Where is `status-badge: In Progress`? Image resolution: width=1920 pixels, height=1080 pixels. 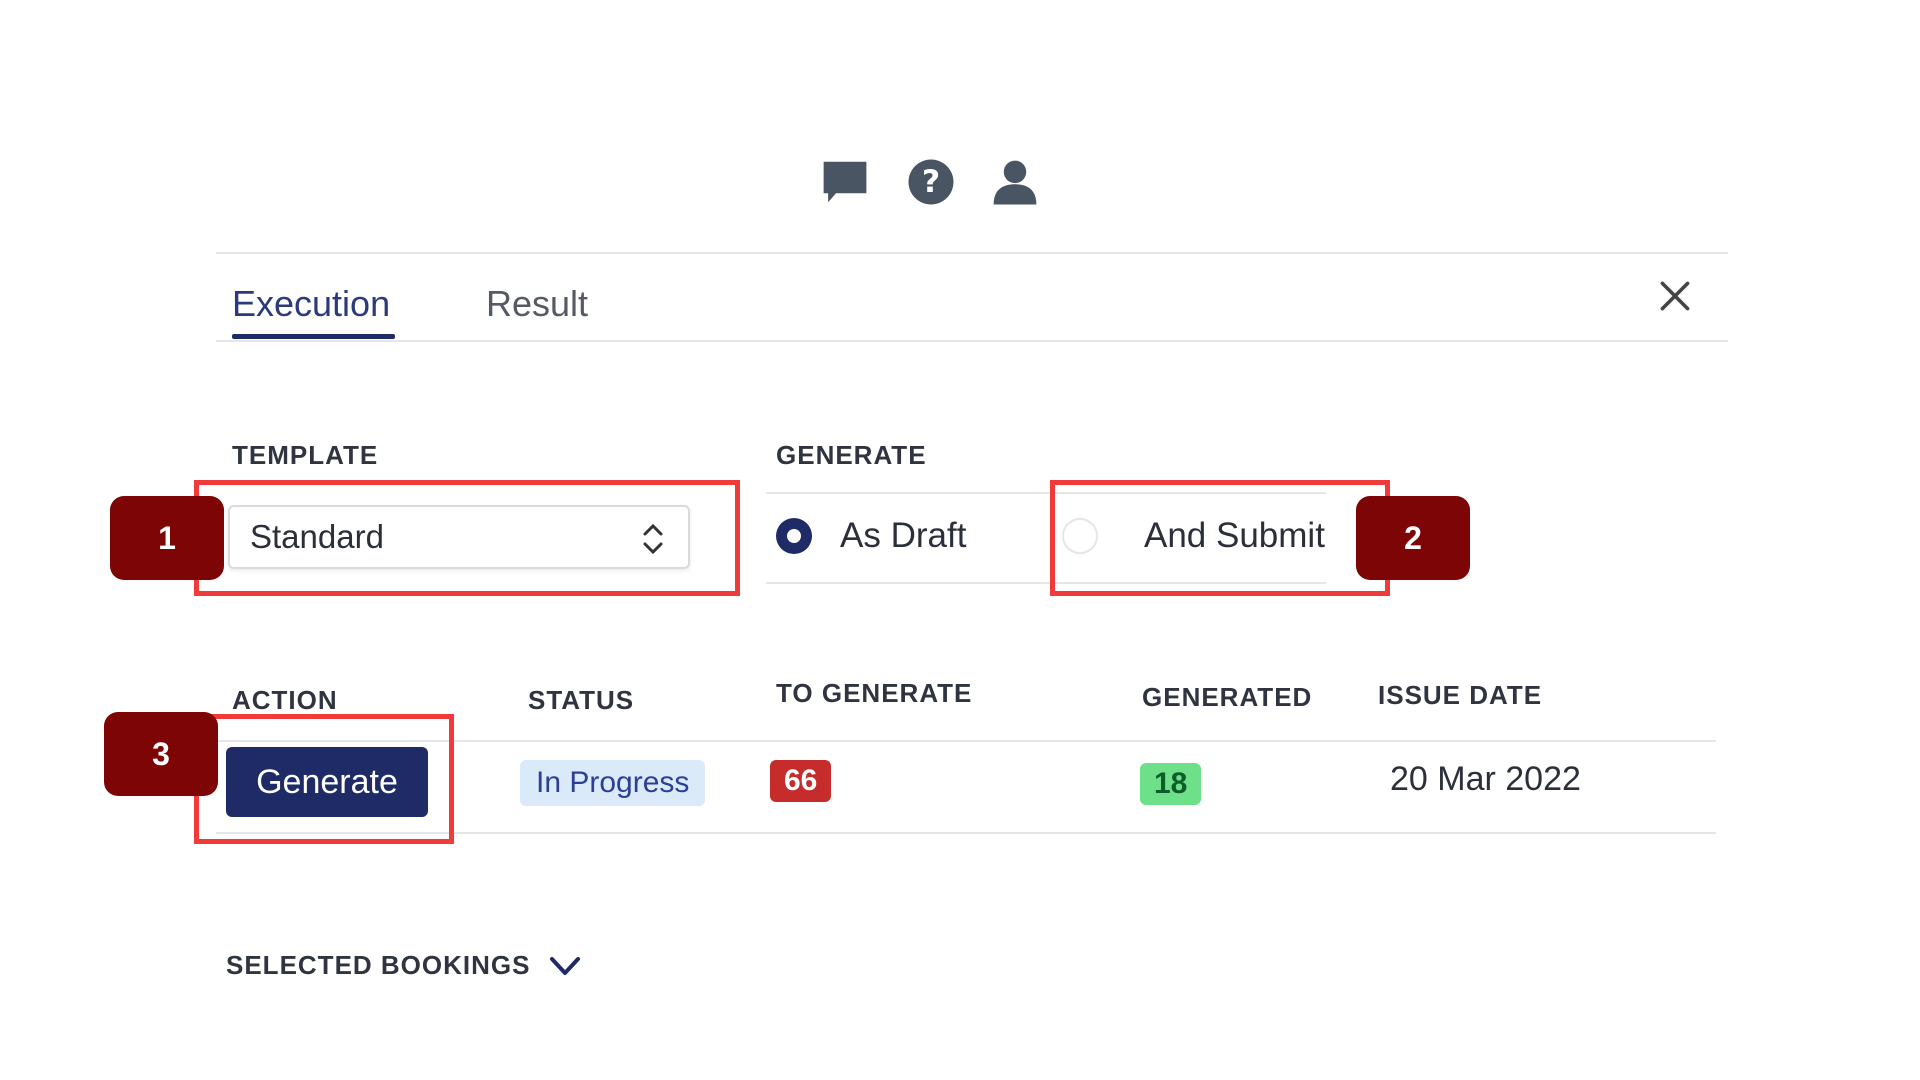
status-badge: In Progress is located at coordinates (613, 783).